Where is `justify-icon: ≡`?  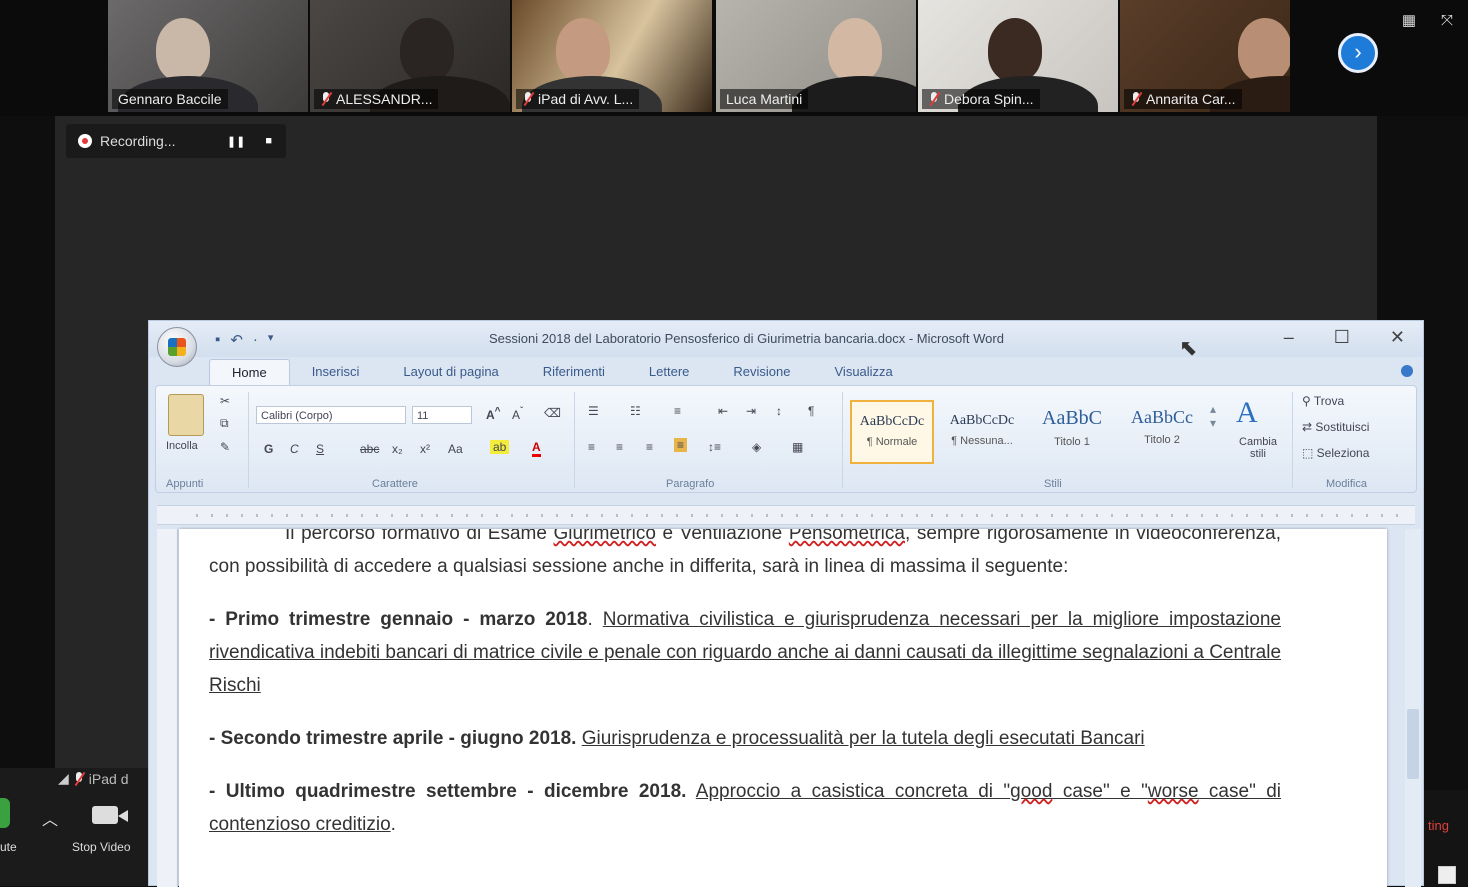 justify-icon: ≡ is located at coordinates (681, 445).